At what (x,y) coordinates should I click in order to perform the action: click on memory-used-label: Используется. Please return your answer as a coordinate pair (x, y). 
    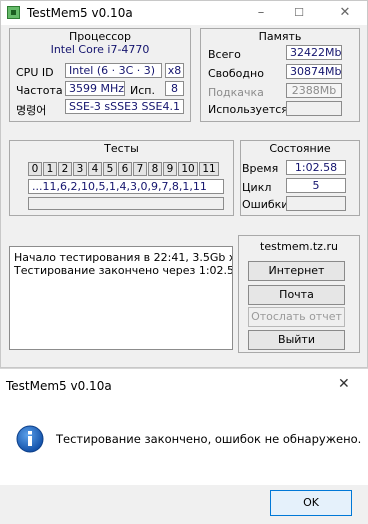
    Looking at the image, I should click on (248, 109).